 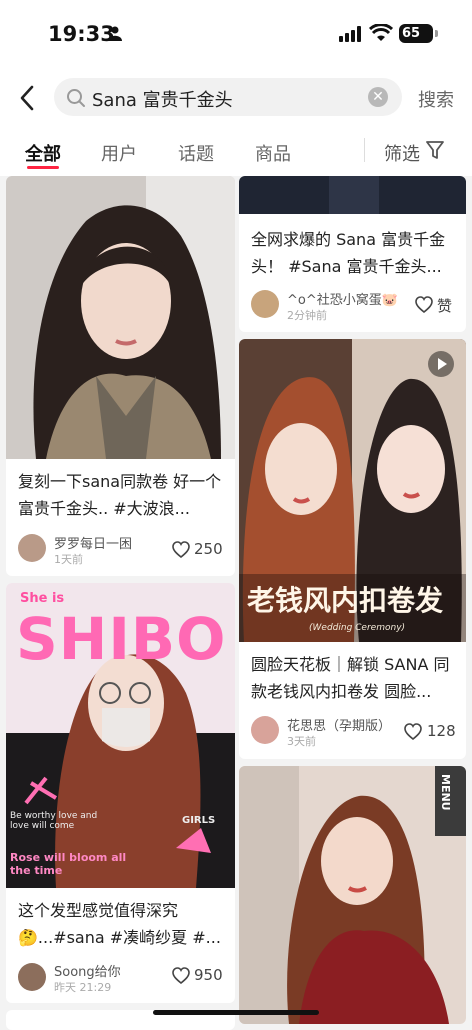 I want to click on overlay-text-scrawl: Be worthy love and love will come, so click(x=54, y=821).